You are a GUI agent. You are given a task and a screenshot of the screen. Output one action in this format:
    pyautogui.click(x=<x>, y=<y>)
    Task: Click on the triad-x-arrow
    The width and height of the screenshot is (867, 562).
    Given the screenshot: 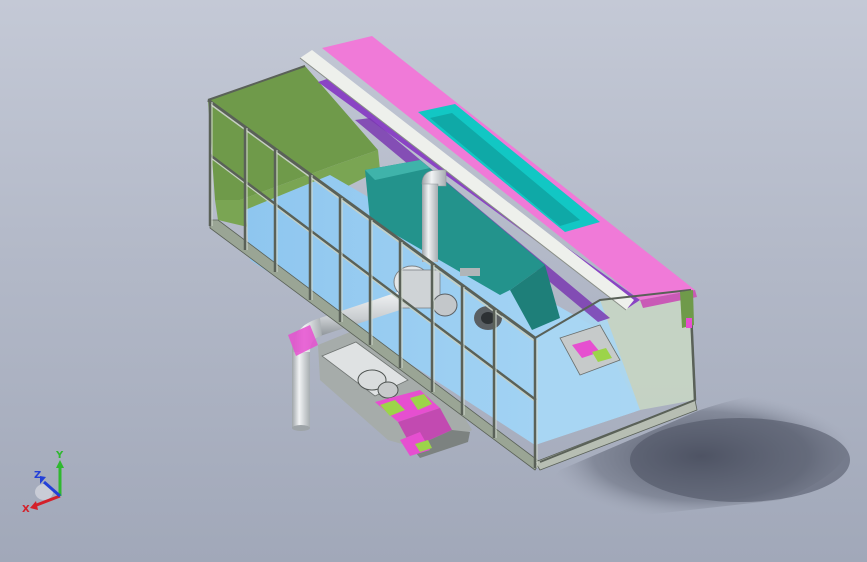 What is the action you would take?
    pyautogui.click(x=34, y=505)
    